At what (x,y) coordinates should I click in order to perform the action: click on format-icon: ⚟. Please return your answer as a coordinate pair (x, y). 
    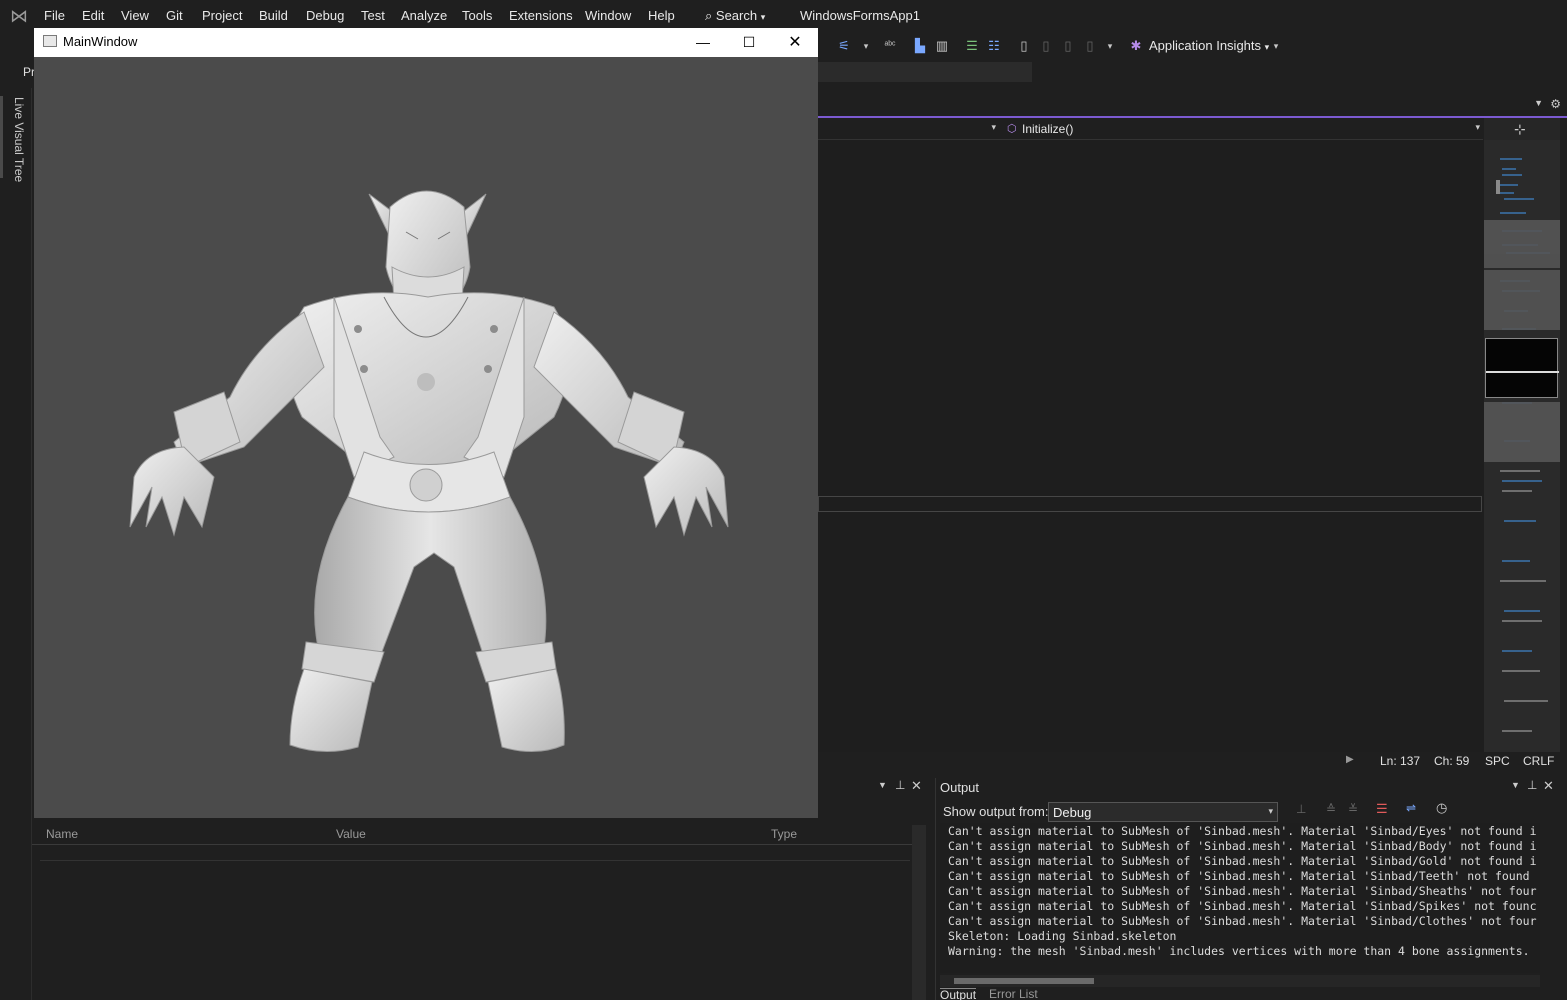
    Looking at the image, I should click on (844, 46).